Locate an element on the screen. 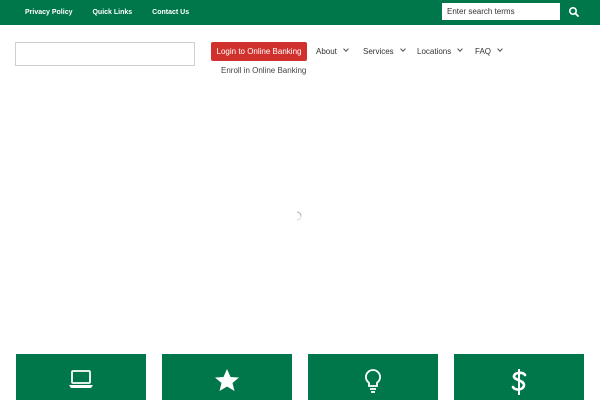  laptop-icon is located at coordinates (81, 379).